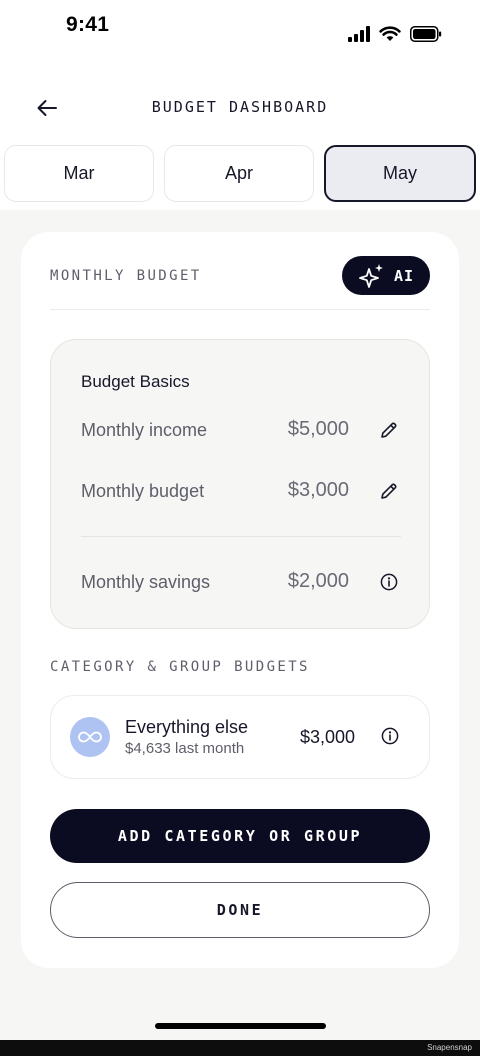  What do you see at coordinates (327, 737) in the screenshot?
I see `item-value: $3,000` at bounding box center [327, 737].